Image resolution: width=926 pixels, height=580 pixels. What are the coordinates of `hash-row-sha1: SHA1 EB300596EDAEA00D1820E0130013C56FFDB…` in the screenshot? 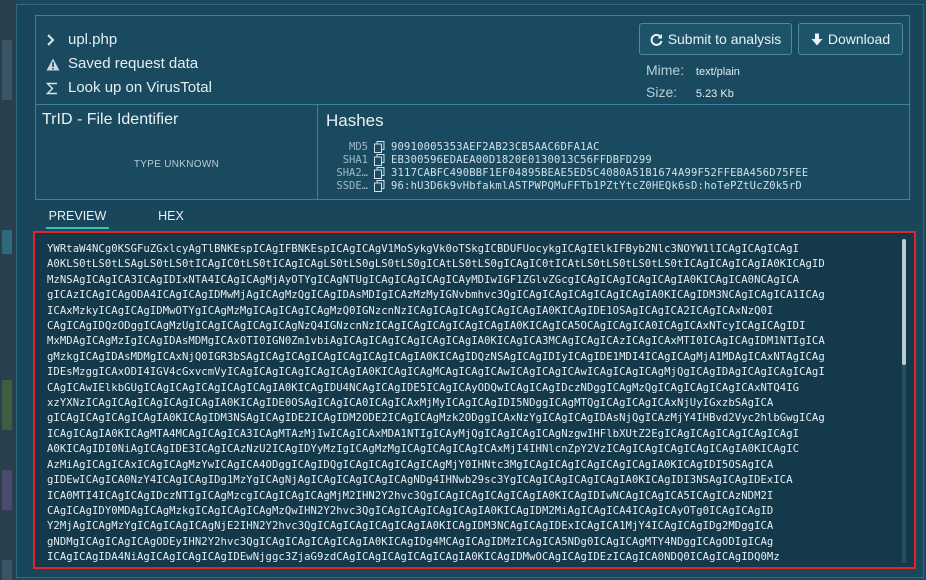 It's located at (567, 159).